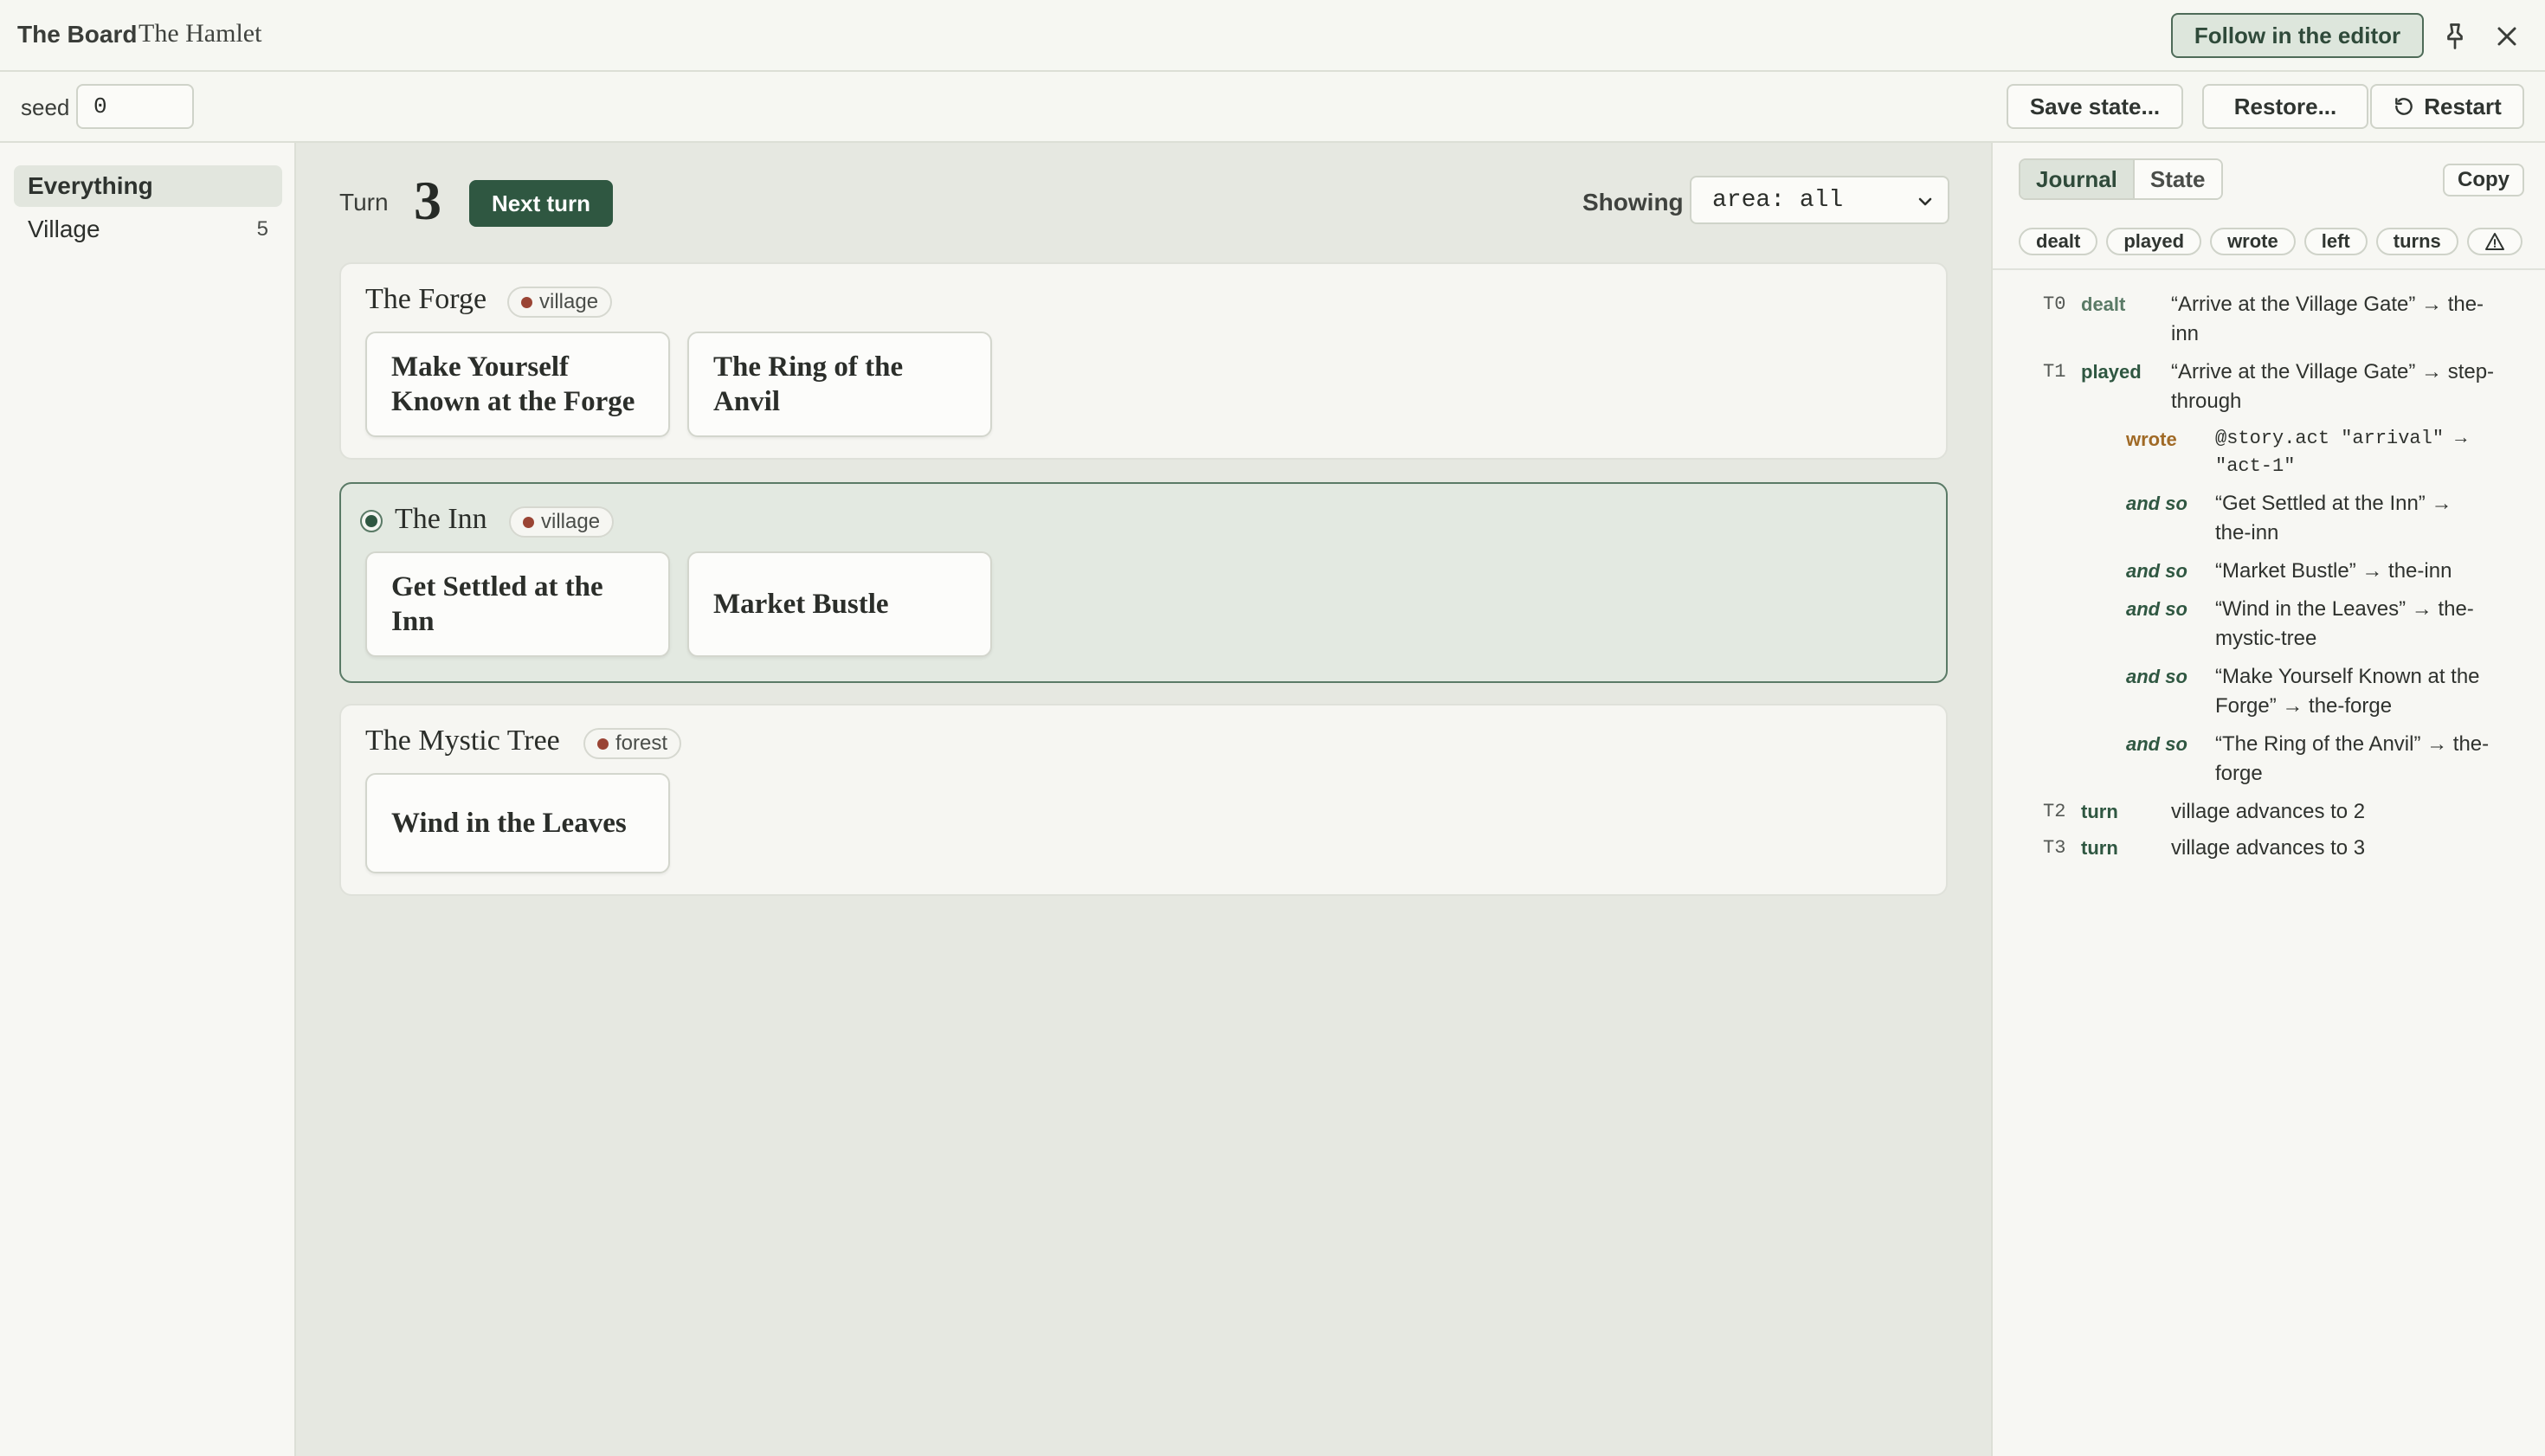 Image resolution: width=2545 pixels, height=1456 pixels. I want to click on filter-dealt: dealt, so click(2058, 241).